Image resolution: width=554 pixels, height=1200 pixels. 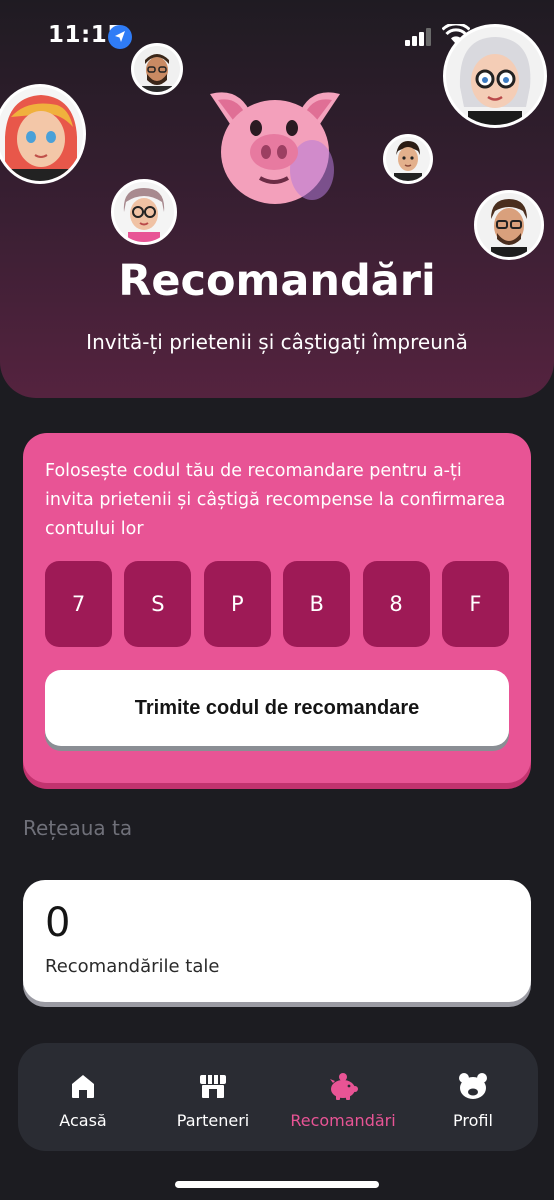 What do you see at coordinates (78, 828) in the screenshot?
I see `network-section-label: Rețeaua ta` at bounding box center [78, 828].